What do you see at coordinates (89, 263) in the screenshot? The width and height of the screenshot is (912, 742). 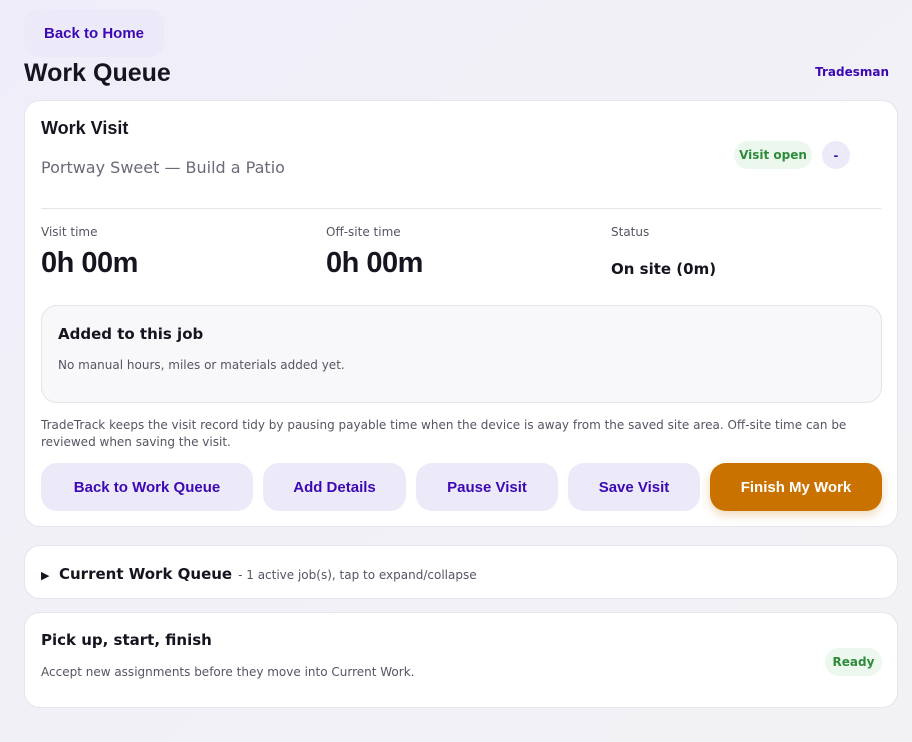 I see `visit-time-value: 0h 00m` at bounding box center [89, 263].